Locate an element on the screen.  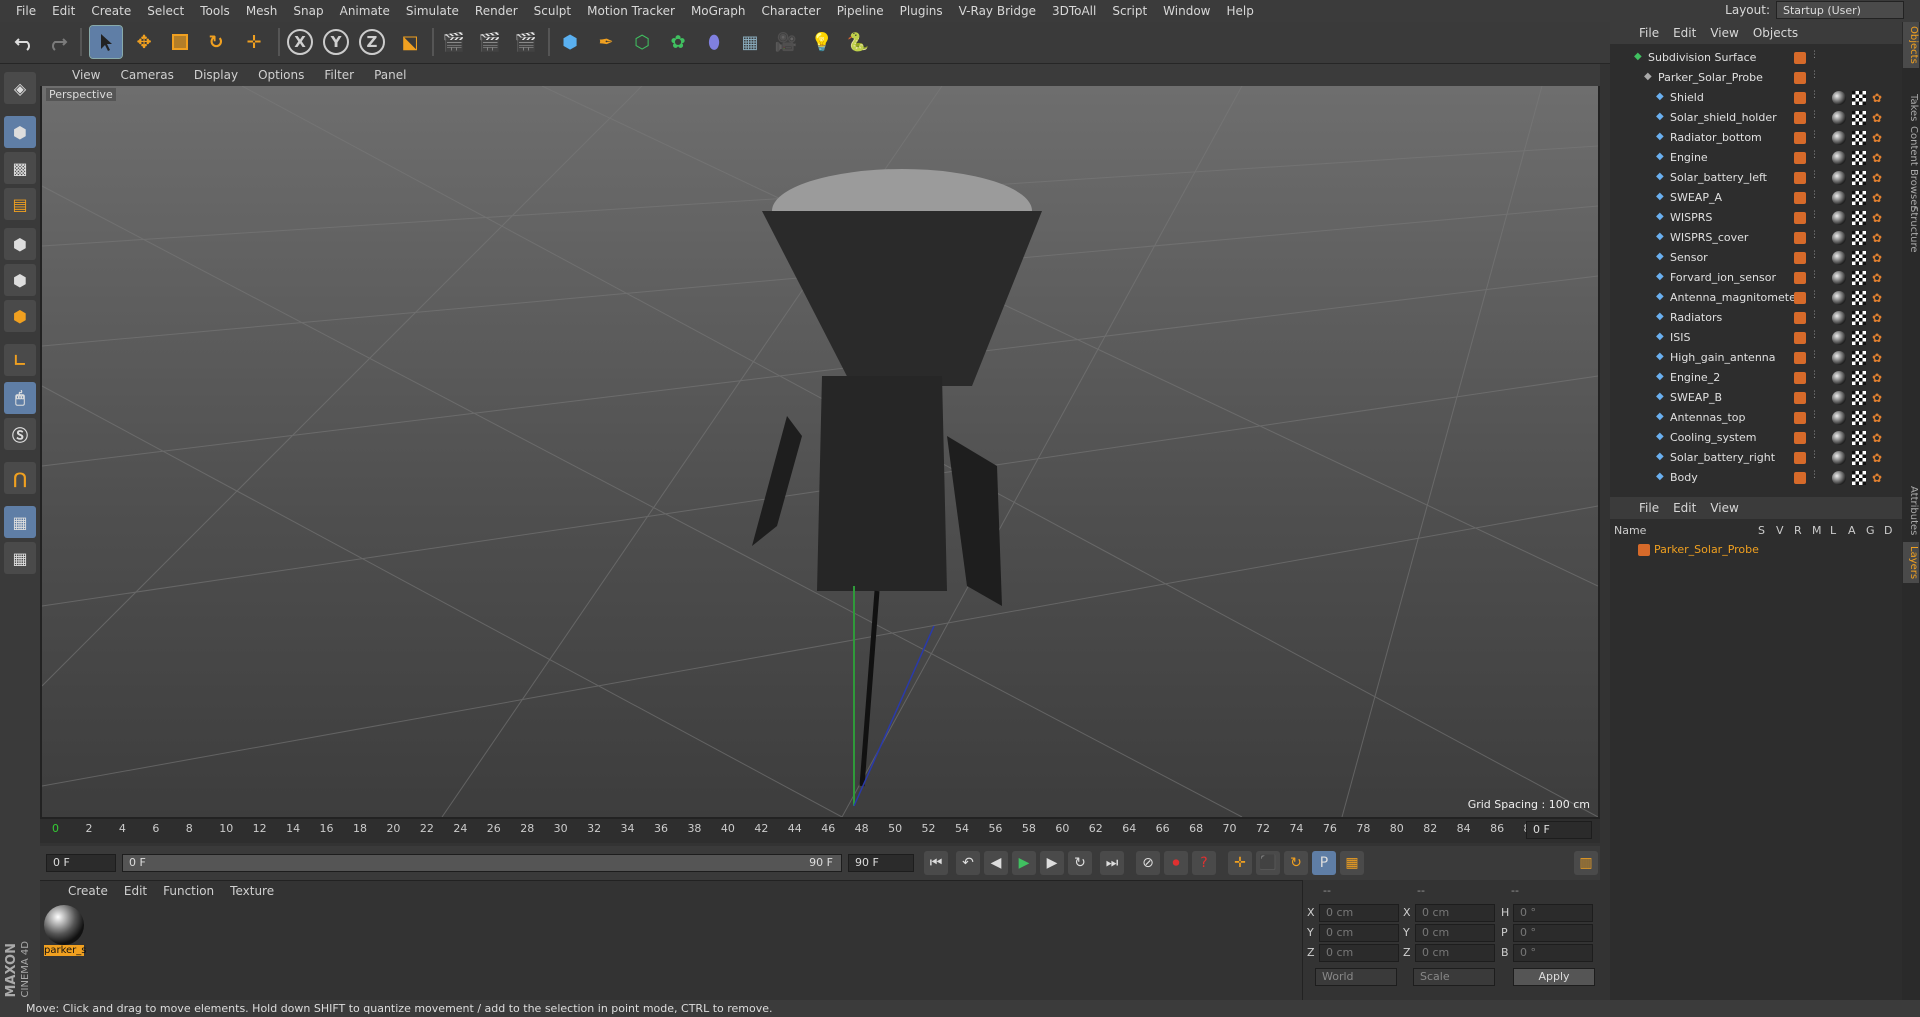
rotate-tool-icon: ↻ is located at coordinates (216, 42).